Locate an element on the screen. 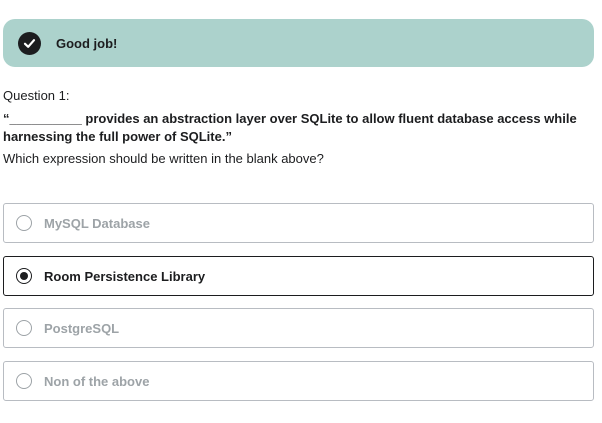 Image resolution: width=602 pixels, height=423 pixels. feedback-banner: Good job! is located at coordinates (298, 43).